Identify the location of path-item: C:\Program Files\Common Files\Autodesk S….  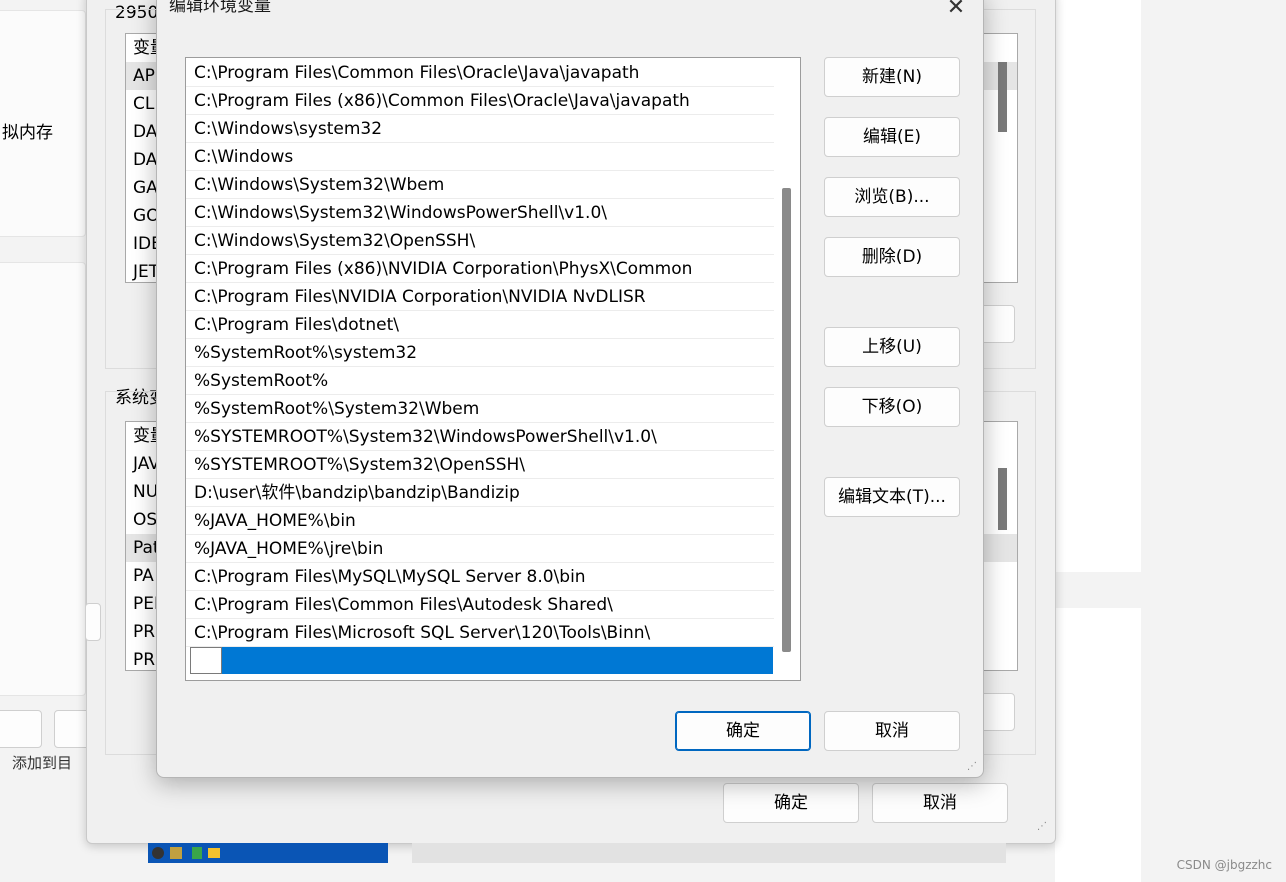
(480, 605).